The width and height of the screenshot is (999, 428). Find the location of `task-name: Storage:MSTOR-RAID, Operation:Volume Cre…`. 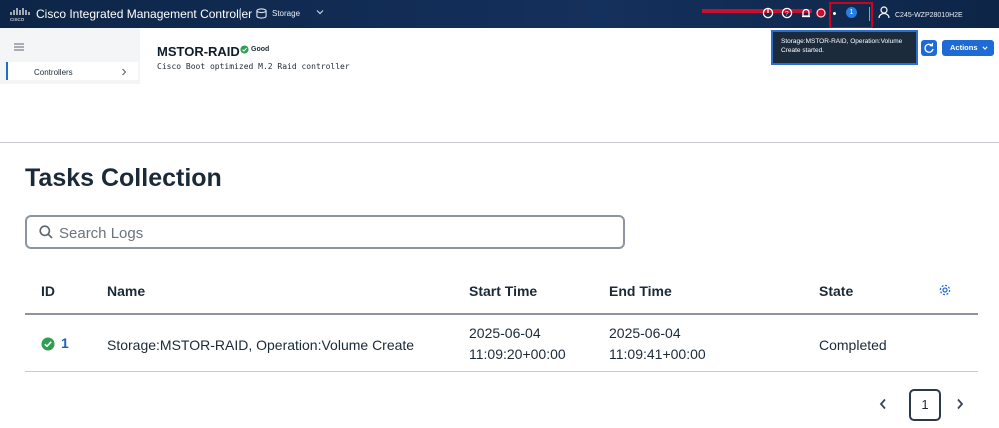

task-name: Storage:MSTOR-RAID, Operation:Volume Cre… is located at coordinates (261, 345).